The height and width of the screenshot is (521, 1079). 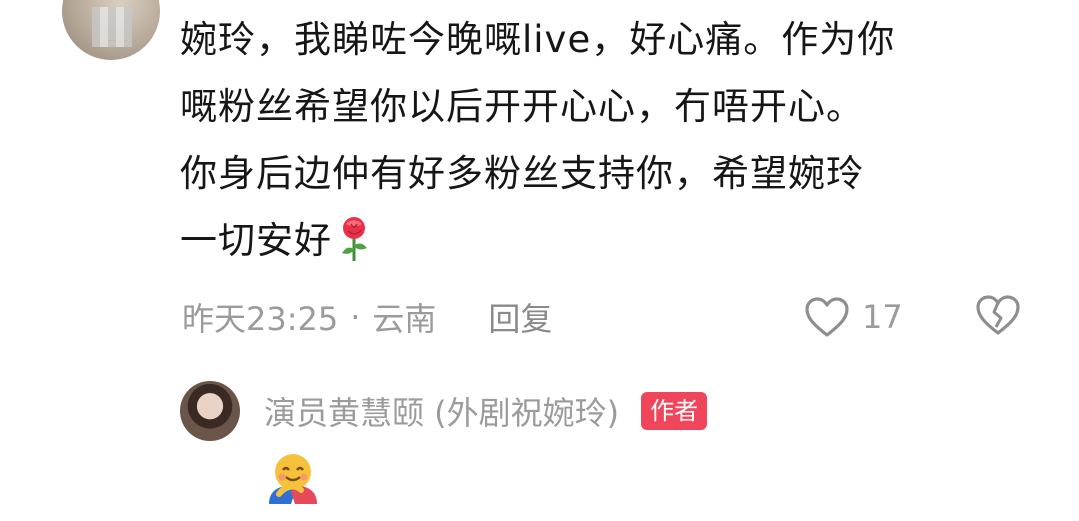 What do you see at coordinates (522, 106) in the screenshot?
I see `comment-line: 嘅粉丝希望你以后开开心心，冇唔开心。` at bounding box center [522, 106].